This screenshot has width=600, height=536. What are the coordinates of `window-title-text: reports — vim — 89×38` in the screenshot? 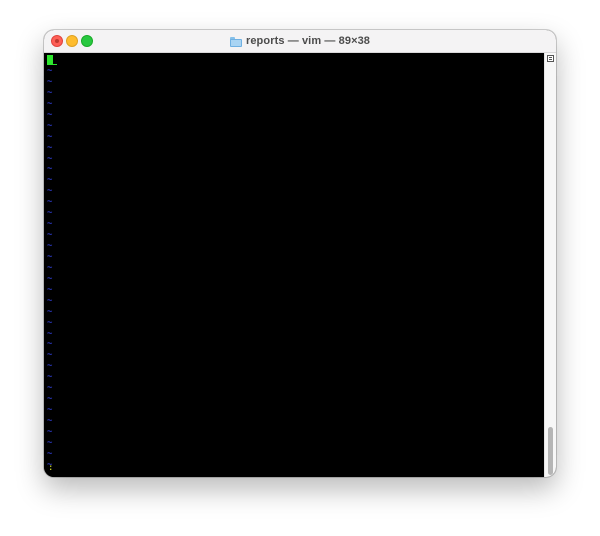 It's located at (308, 41).